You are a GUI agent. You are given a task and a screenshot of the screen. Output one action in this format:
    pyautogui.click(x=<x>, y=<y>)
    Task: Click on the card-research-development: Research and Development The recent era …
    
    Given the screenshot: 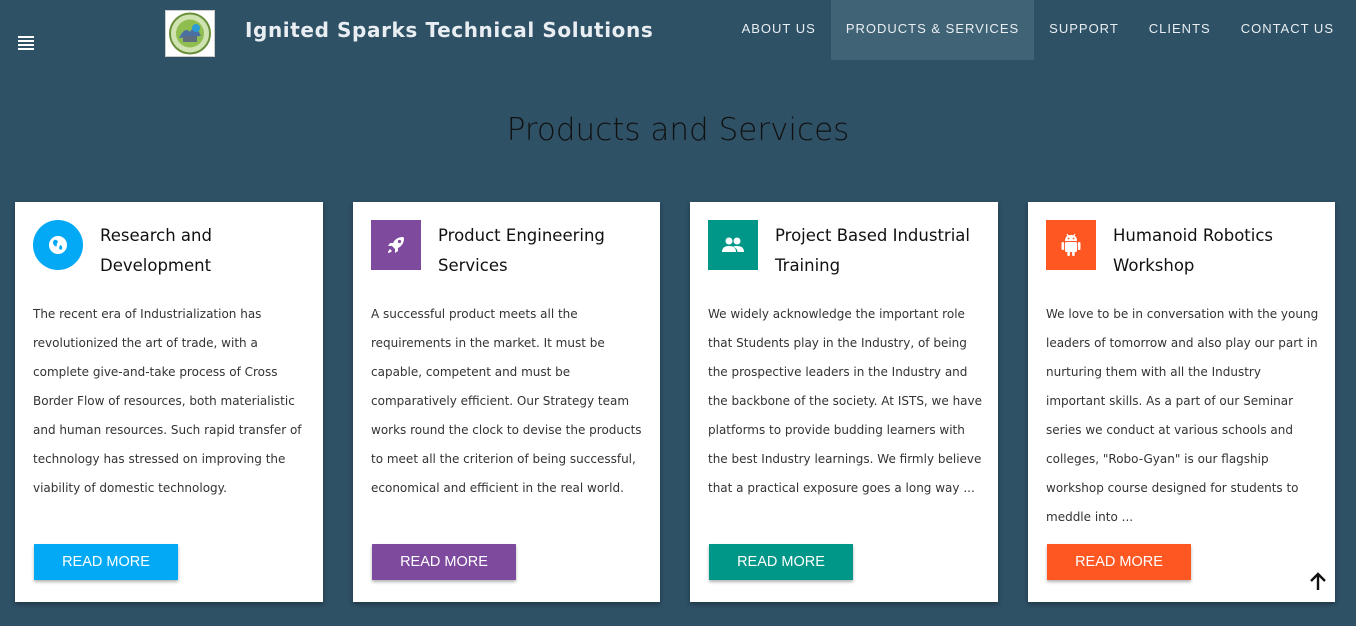 What is the action you would take?
    pyautogui.click(x=169, y=402)
    